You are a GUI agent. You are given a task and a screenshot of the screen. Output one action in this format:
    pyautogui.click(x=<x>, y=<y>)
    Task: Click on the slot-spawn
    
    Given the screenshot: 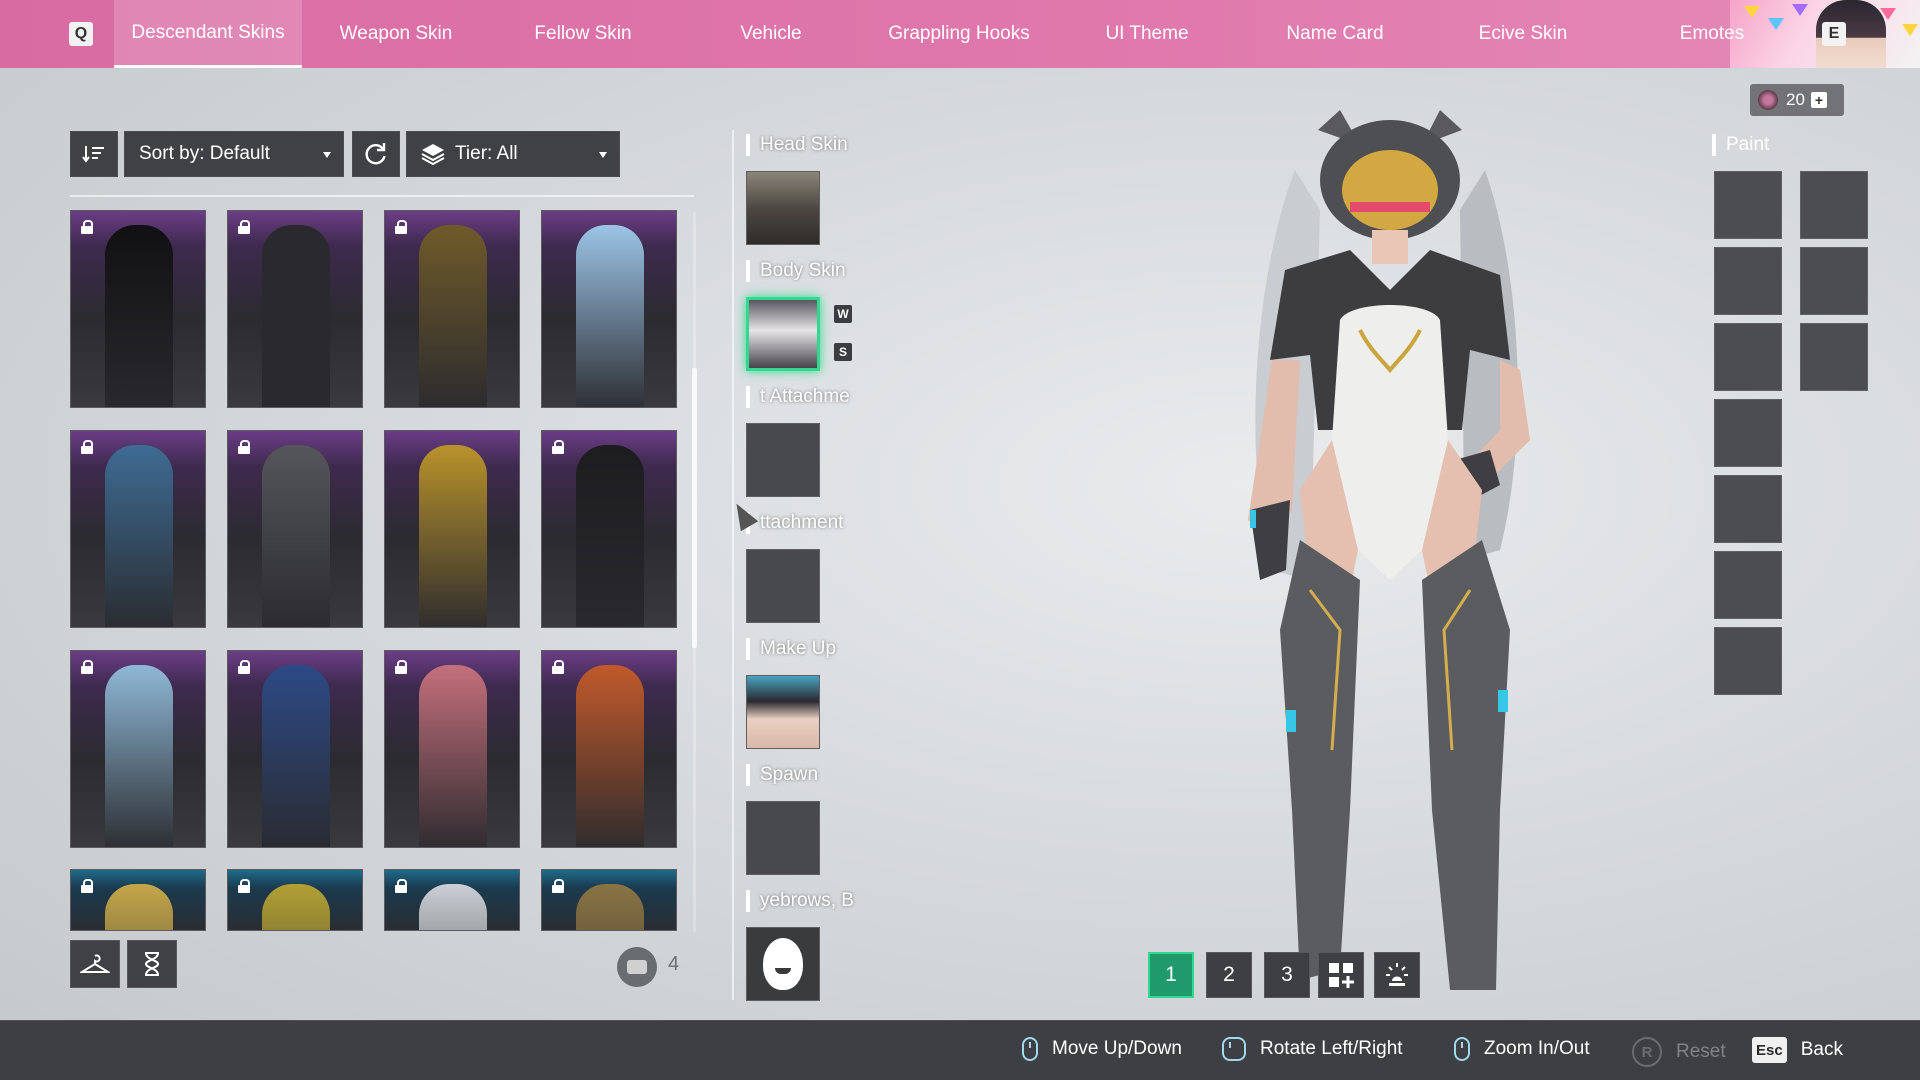 What is the action you would take?
    pyautogui.click(x=783, y=838)
    